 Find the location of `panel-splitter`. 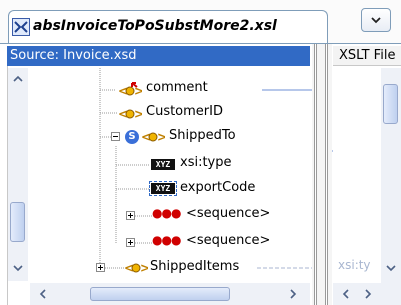

panel-splitter is located at coordinates (322, 174).